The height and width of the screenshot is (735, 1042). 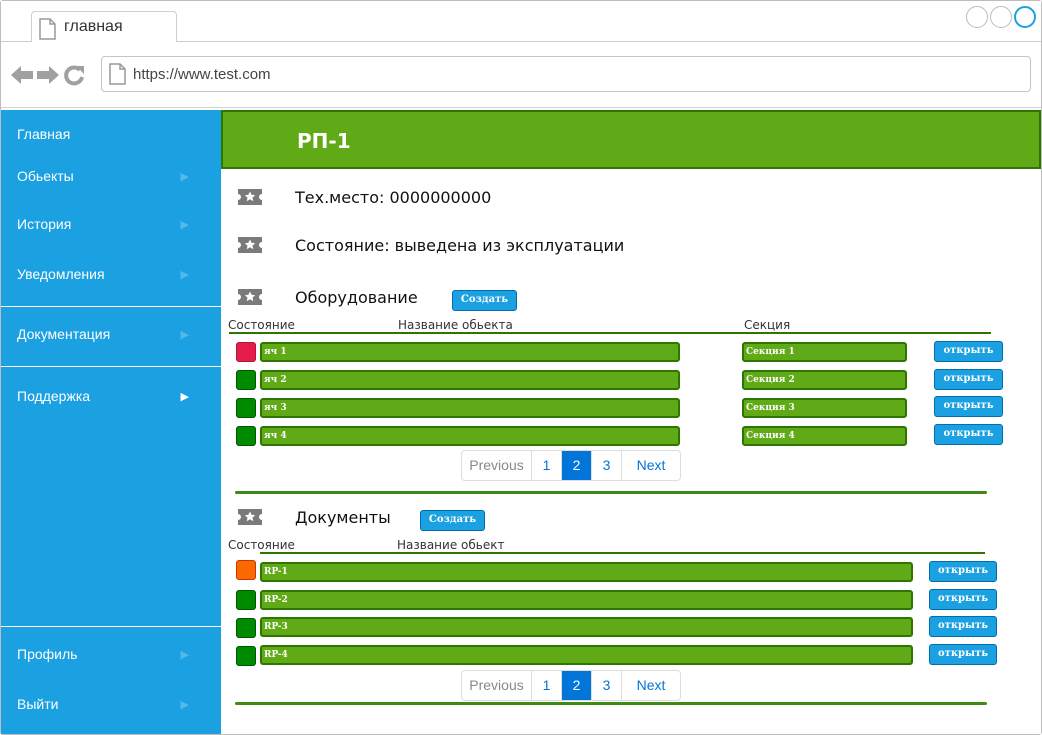 What do you see at coordinates (54, 396) in the screenshot?
I see `sidebar-item-label: Поддержка` at bounding box center [54, 396].